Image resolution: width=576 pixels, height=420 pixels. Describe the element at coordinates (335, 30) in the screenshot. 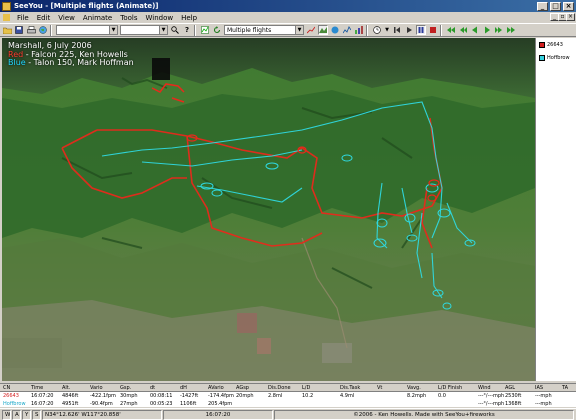

I see `globe-view-icon` at that location.